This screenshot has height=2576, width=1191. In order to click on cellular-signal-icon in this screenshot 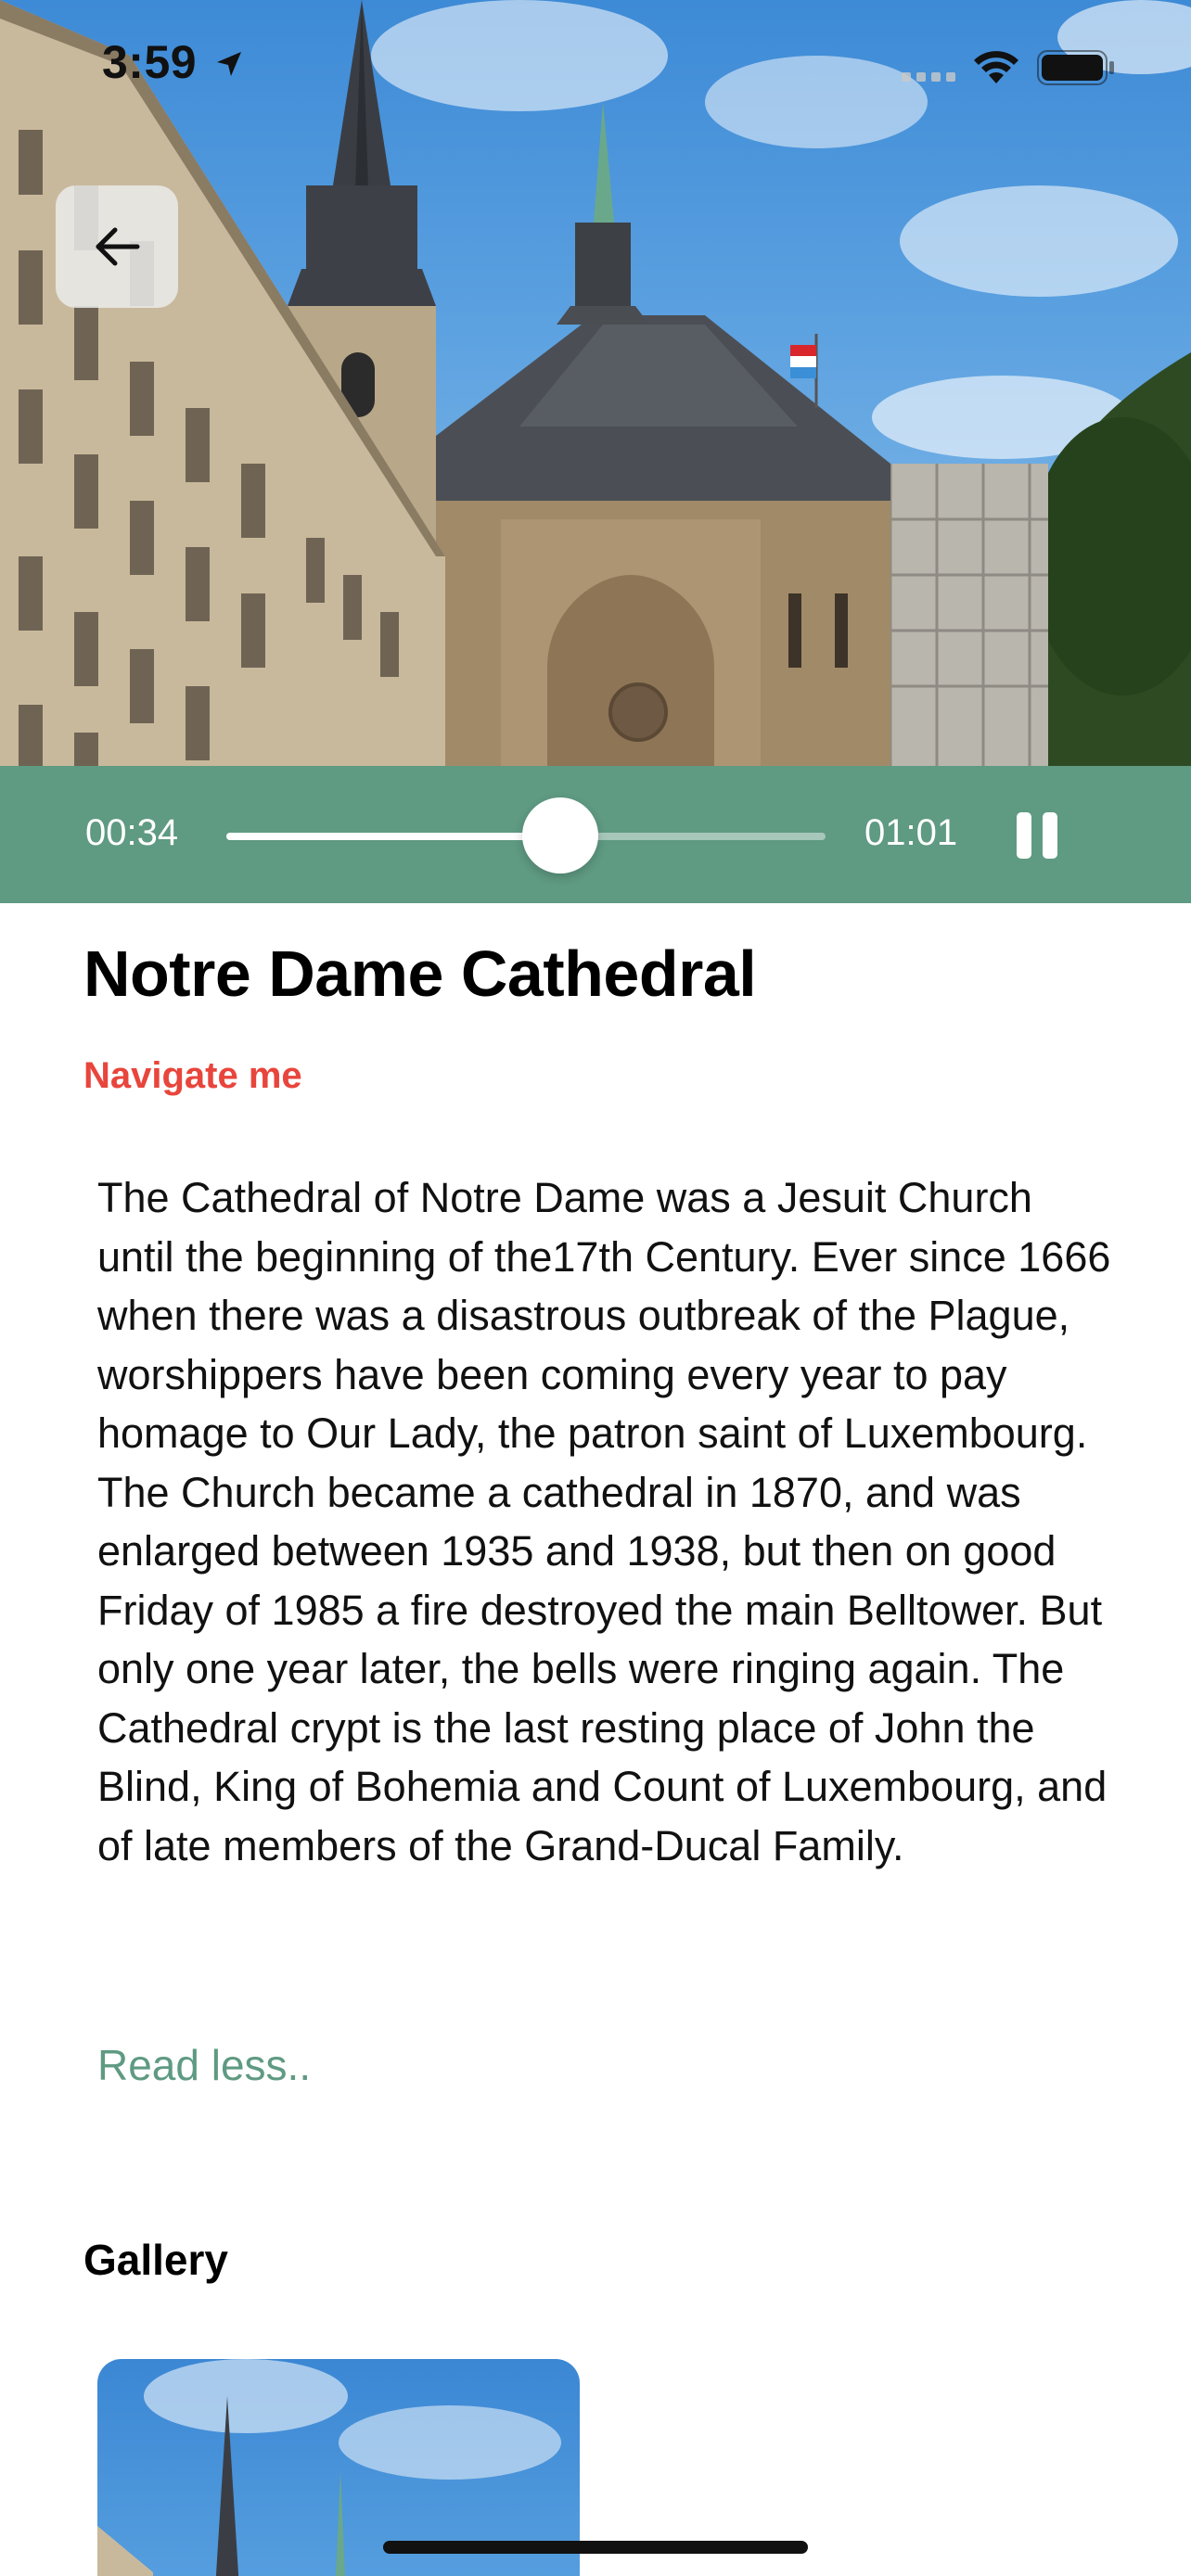, I will do `click(931, 77)`.